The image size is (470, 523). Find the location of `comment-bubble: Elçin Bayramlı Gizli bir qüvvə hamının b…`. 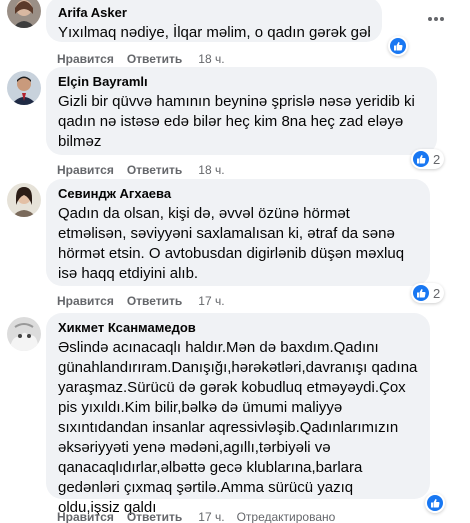

comment-bubble: Elçin Bayramlı Gizli bir qüvvə hamının b… is located at coordinates (241, 111).